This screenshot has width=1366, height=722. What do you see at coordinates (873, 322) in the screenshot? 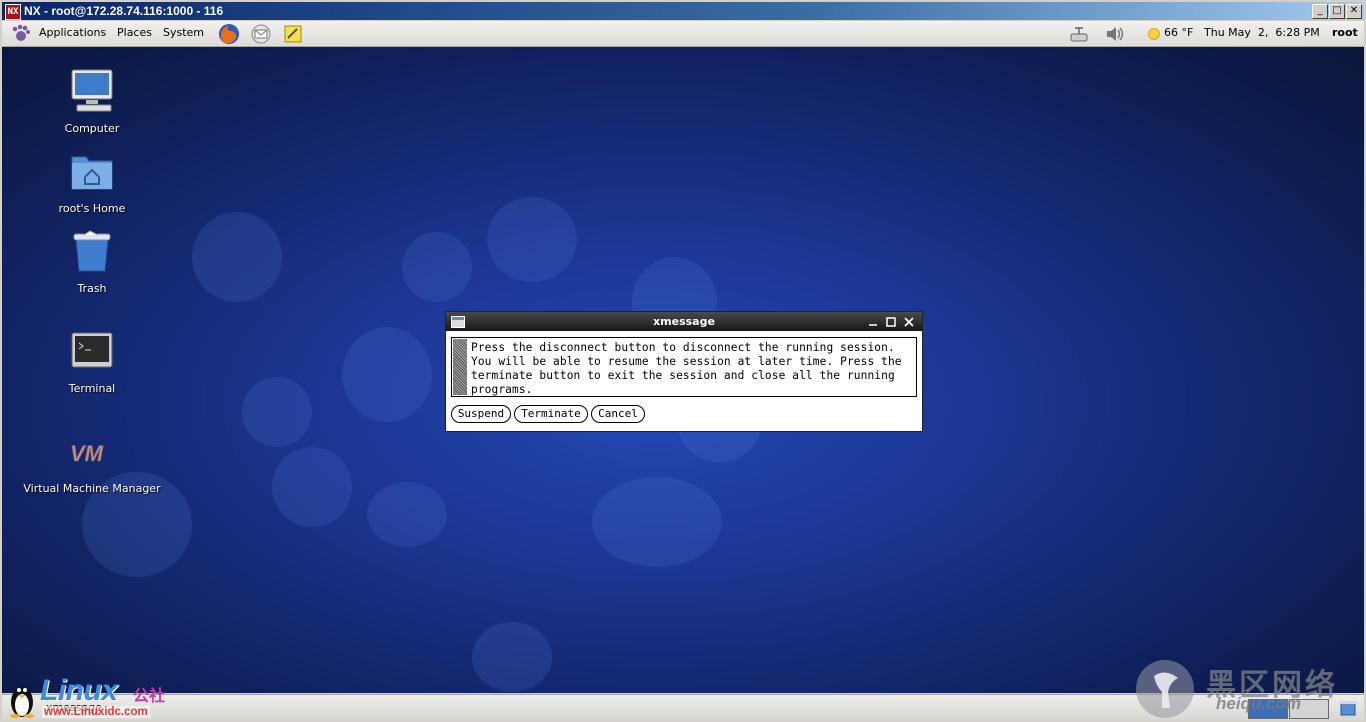
I see `dialog-minimize-icon` at bounding box center [873, 322].